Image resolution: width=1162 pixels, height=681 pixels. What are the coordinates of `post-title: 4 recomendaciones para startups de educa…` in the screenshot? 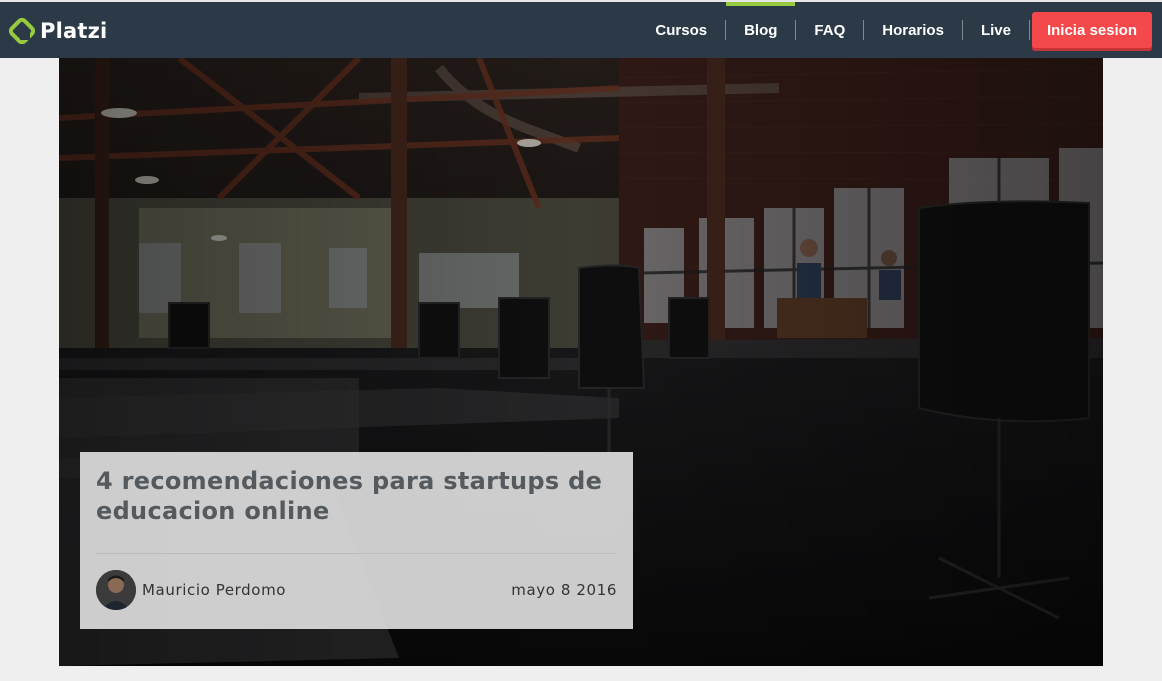 It's located at (356, 496).